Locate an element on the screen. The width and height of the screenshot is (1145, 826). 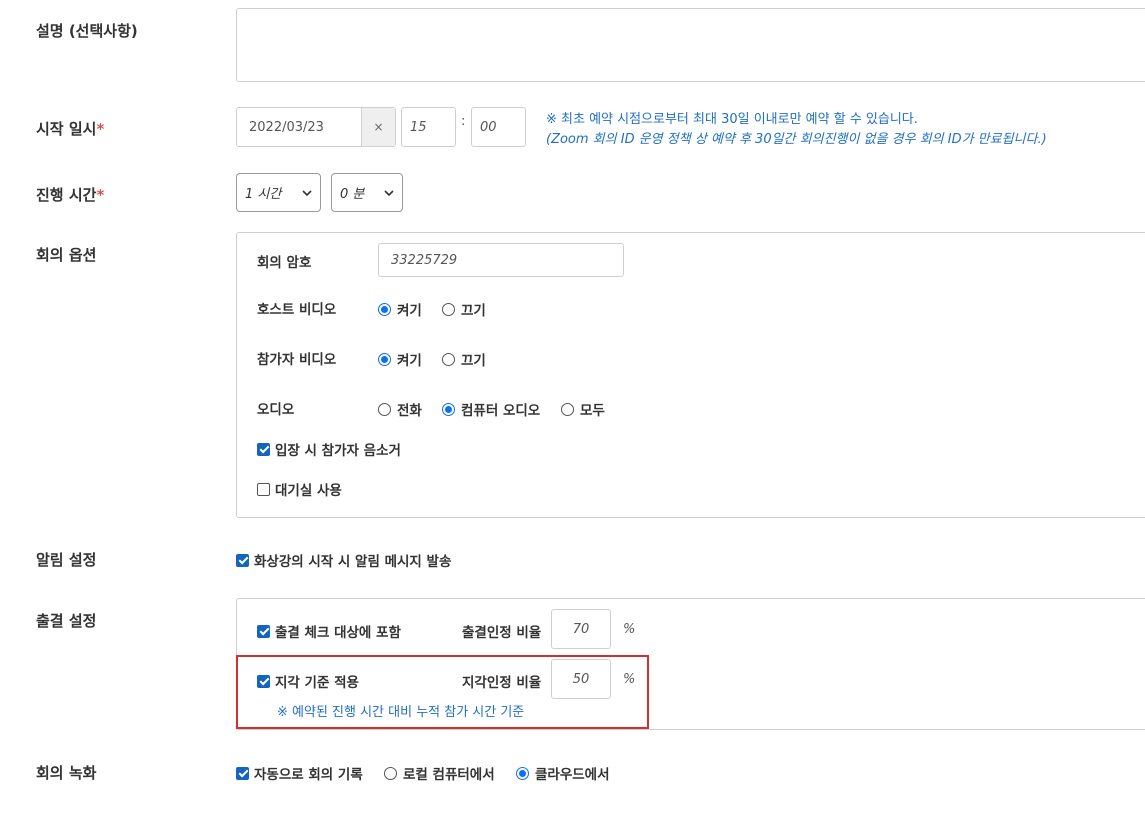
minutes-select: 0 분 is located at coordinates (367, 192).